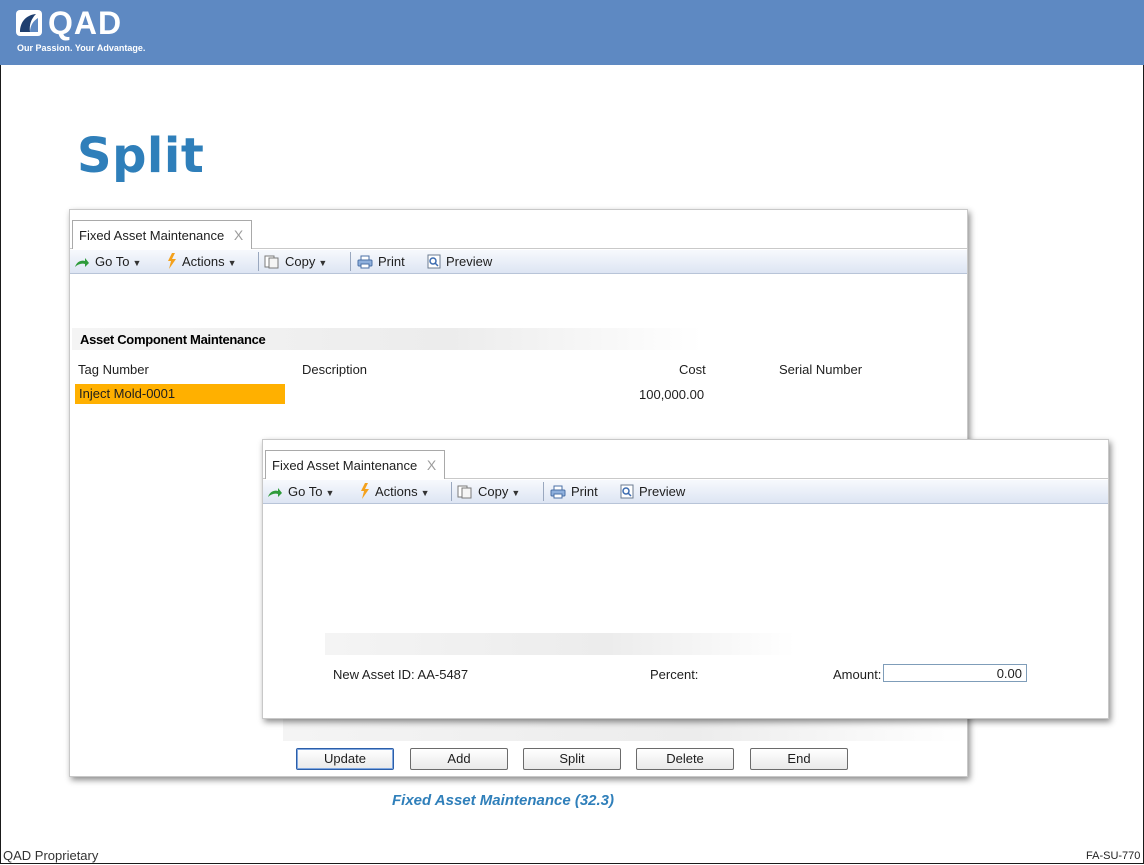  Describe the element at coordinates (81, 48) in the screenshot. I see `logo-tagline: Our Passion. Your Advantage.` at that location.